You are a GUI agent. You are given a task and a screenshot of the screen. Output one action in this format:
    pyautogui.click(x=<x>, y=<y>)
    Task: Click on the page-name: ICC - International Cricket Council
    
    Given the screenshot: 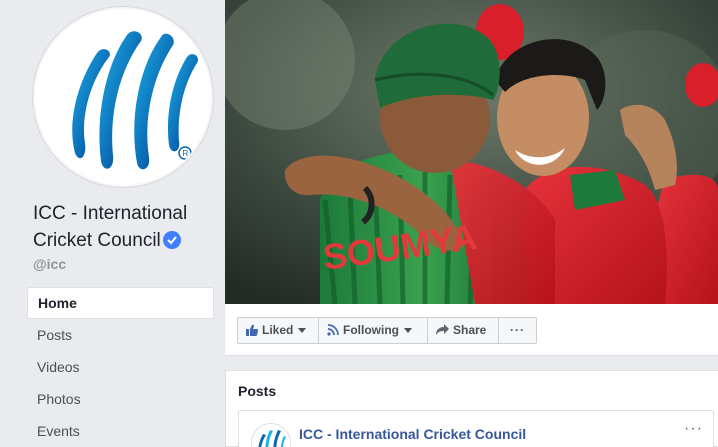 What is the action you would take?
    pyautogui.click(x=128, y=227)
    